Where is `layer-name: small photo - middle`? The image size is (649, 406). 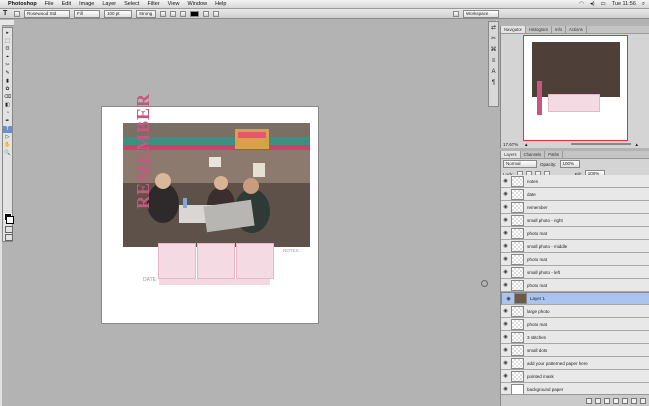 layer-name: small photo - middle is located at coordinates (547, 246).